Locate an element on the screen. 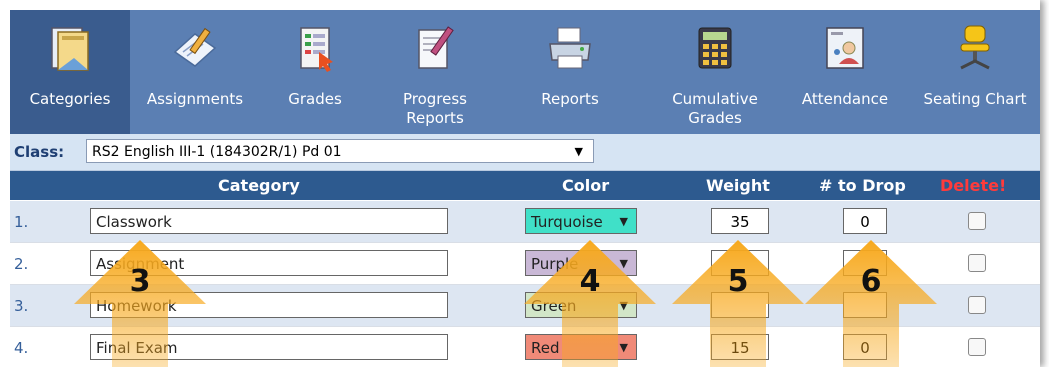 This screenshot has height=367, width=1049. weight-input: 35 is located at coordinates (740, 221).